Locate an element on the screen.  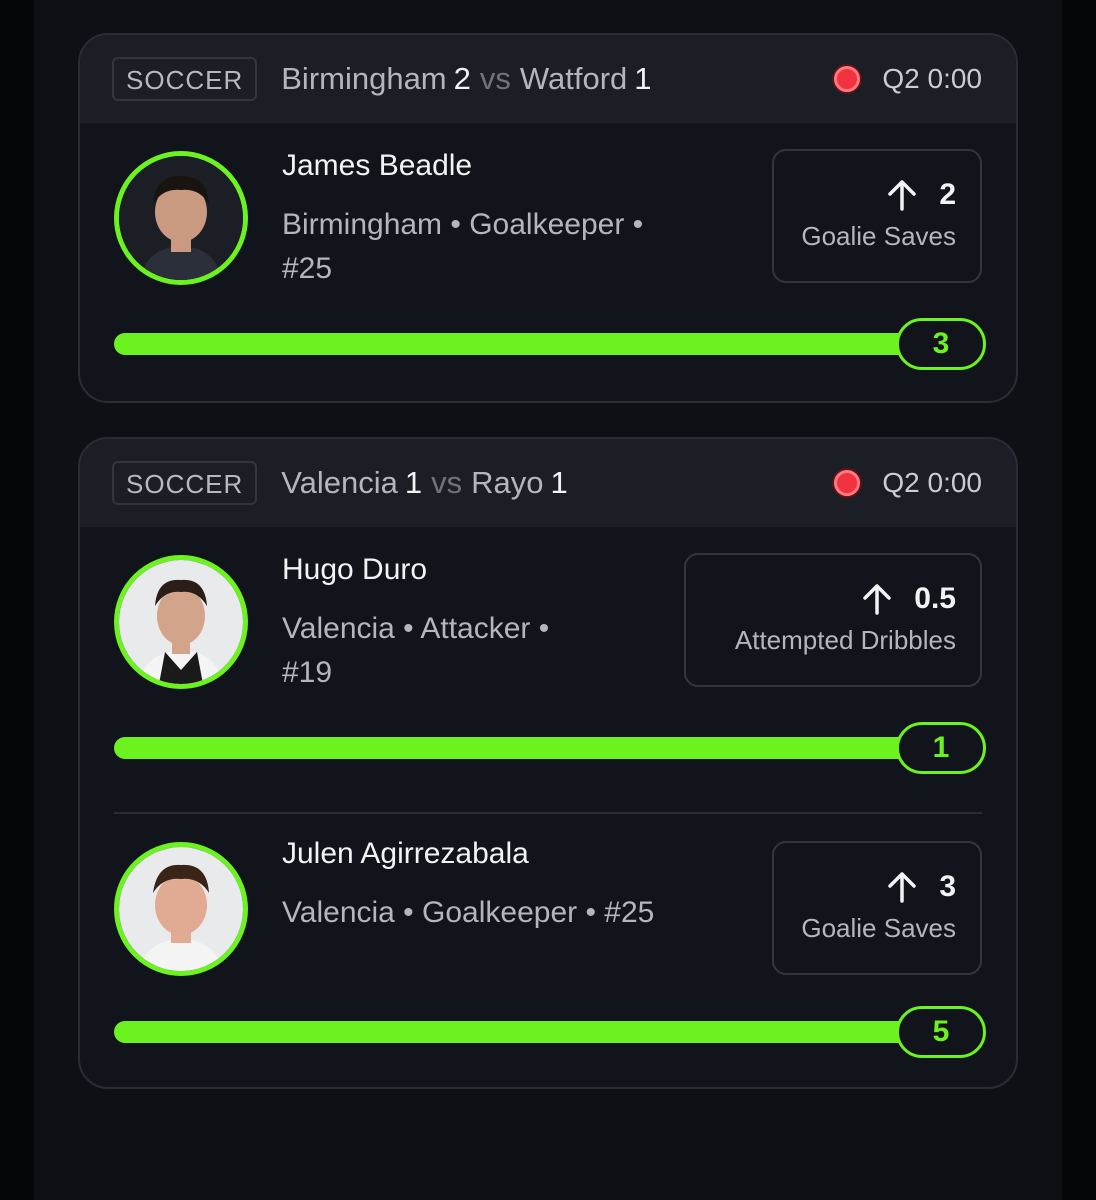
home-score: 1 is located at coordinates (413, 482).